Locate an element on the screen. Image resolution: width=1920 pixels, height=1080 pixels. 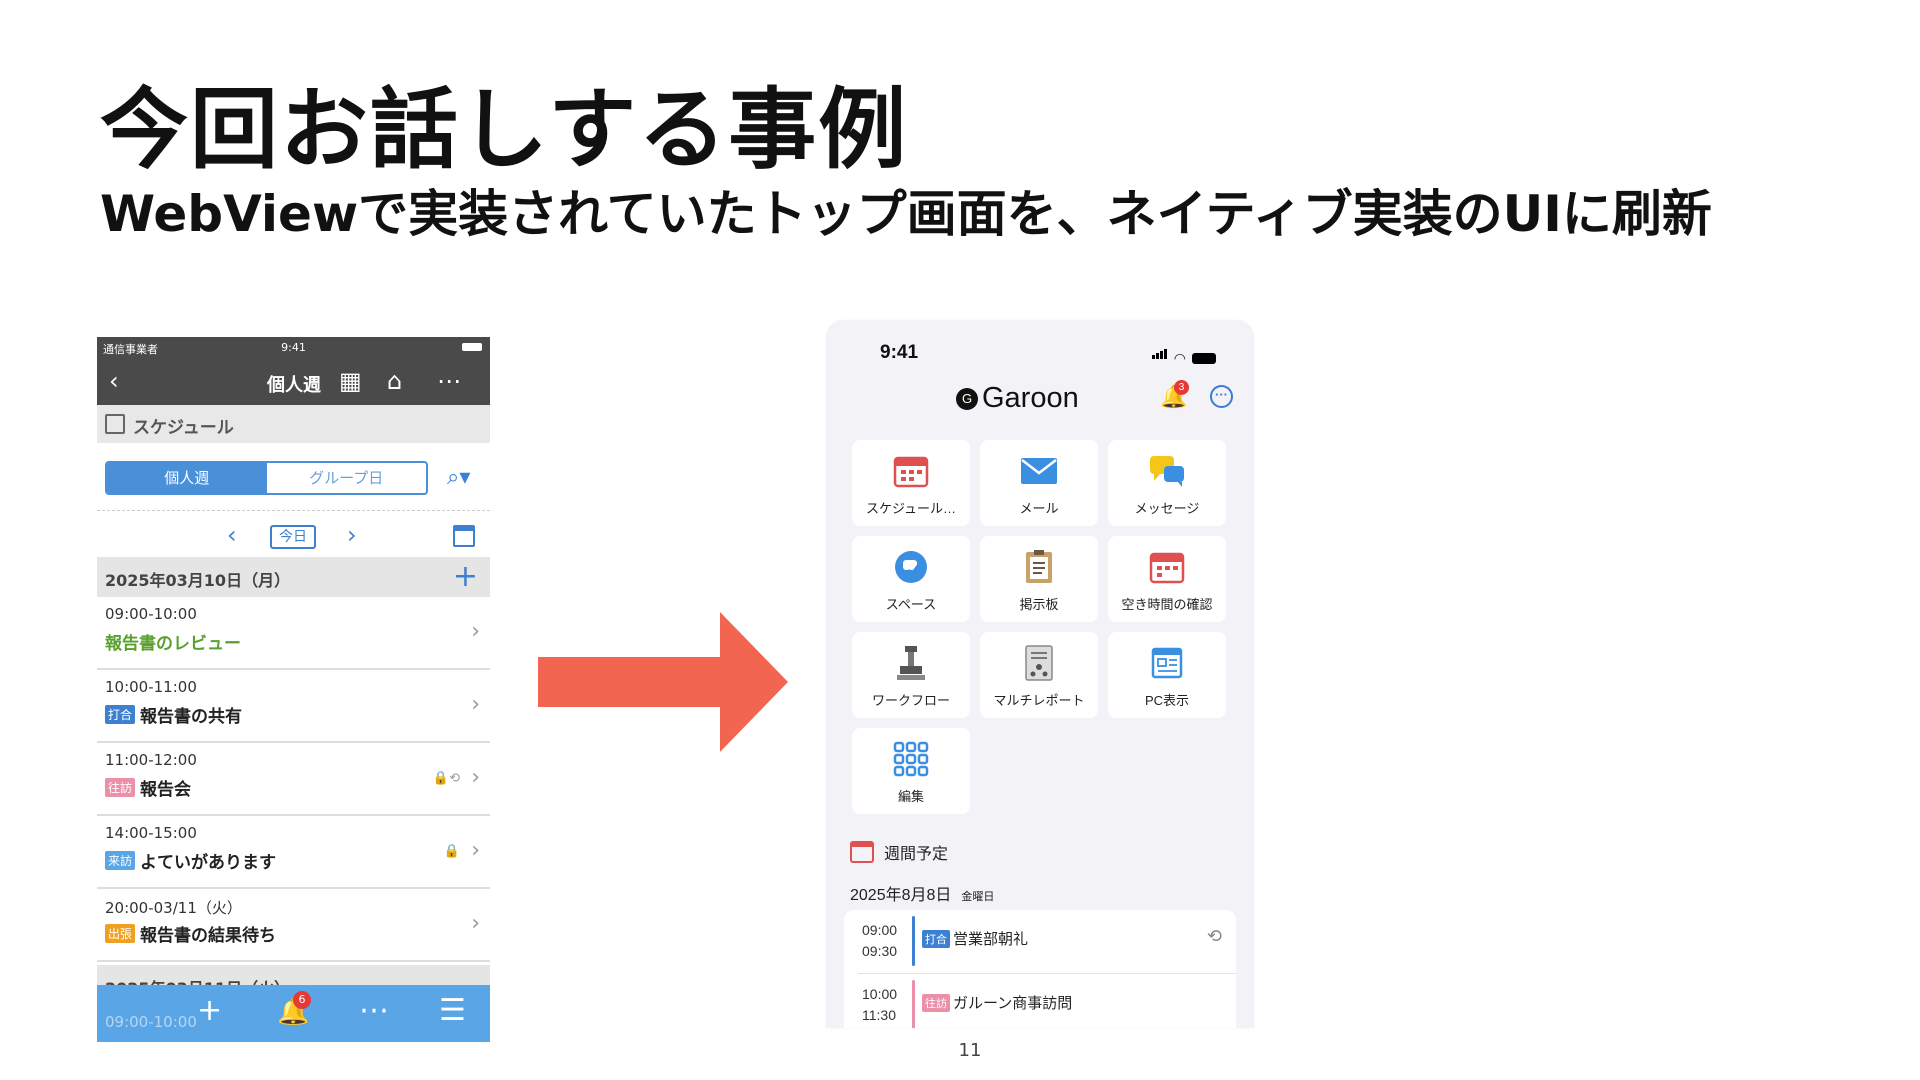
event-row: 09:00 09:30 打合 営業部朝礼 ⟲ is located at coordinates (1040, 940).